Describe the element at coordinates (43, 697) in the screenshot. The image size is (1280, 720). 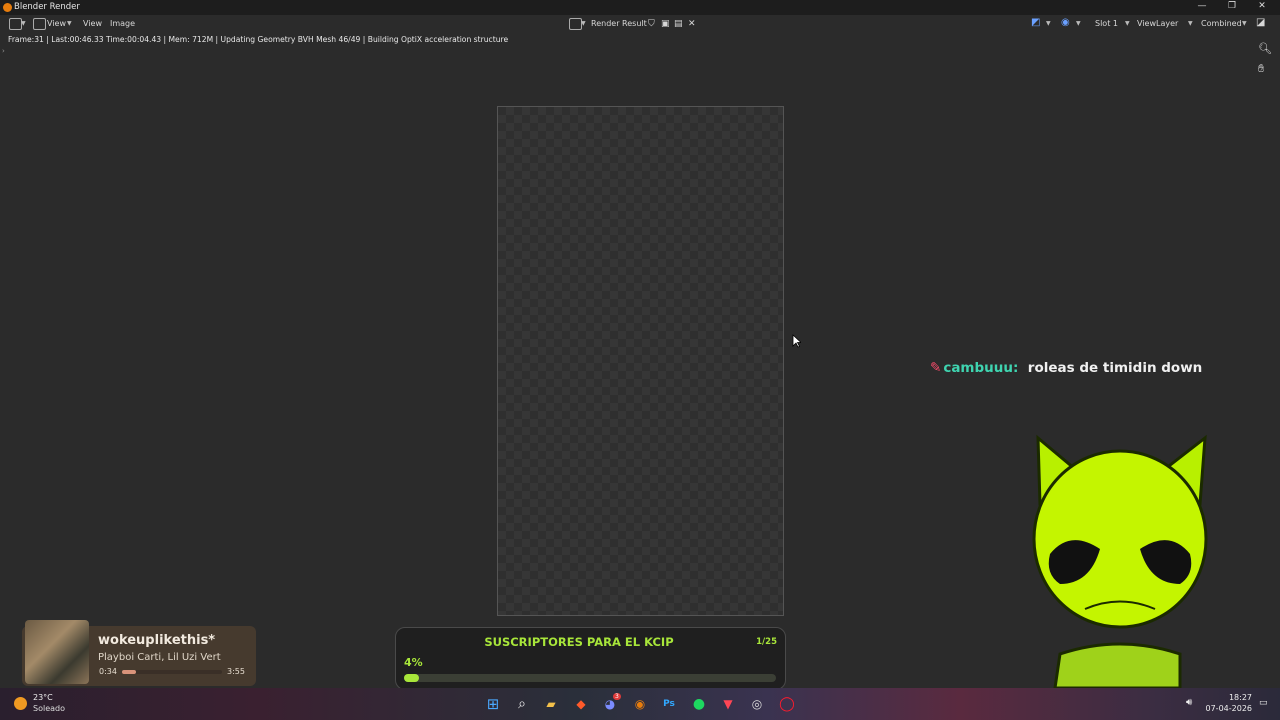
I see `weather-temperature: 23°C` at that location.